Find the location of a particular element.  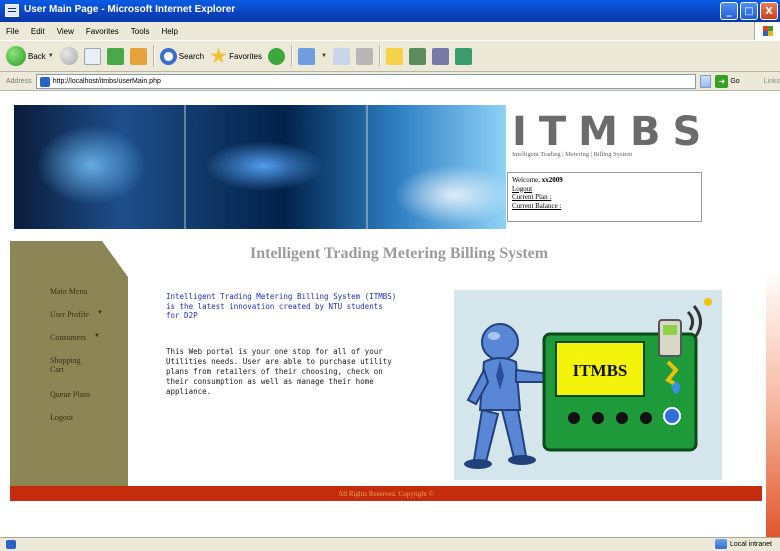

sidebar-item-consumers: Consumers ▼ is located at coordinates (76, 344).